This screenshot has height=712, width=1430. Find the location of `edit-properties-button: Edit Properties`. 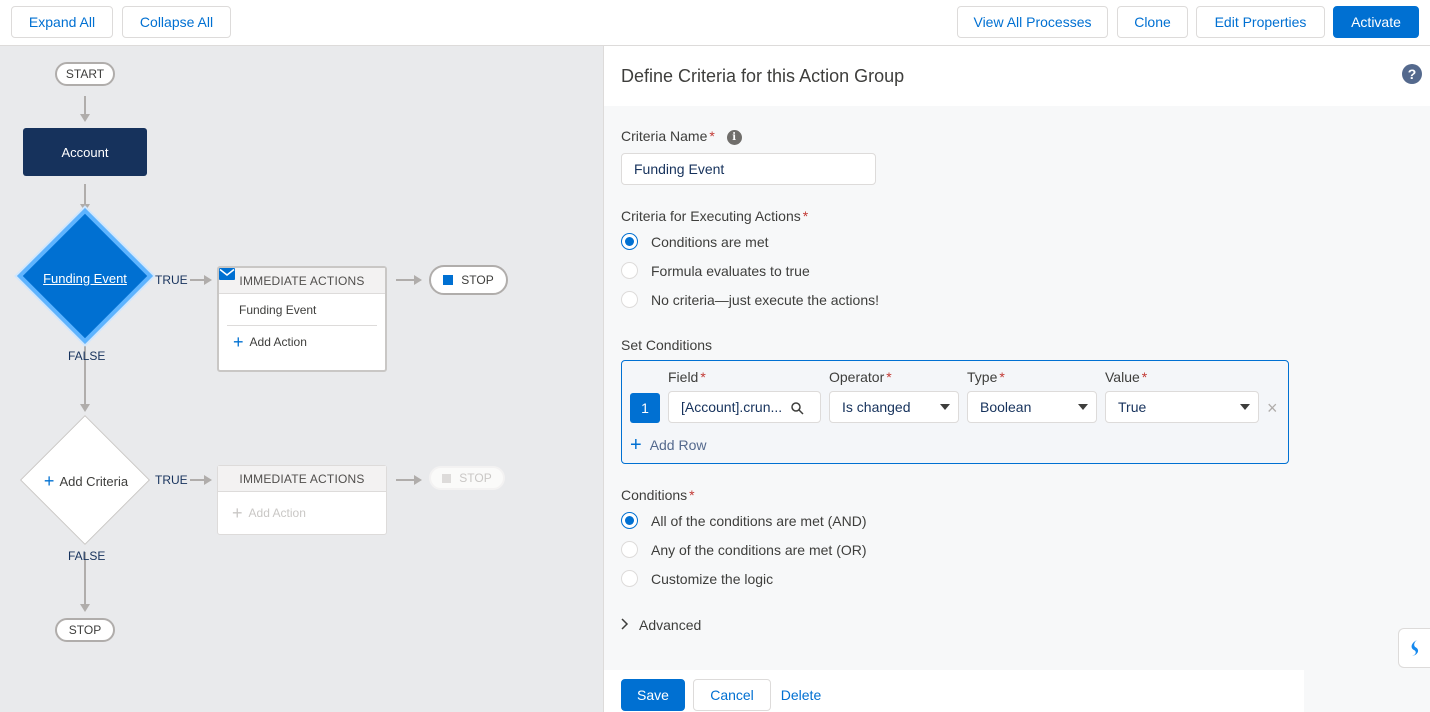

edit-properties-button: Edit Properties is located at coordinates (1260, 22).